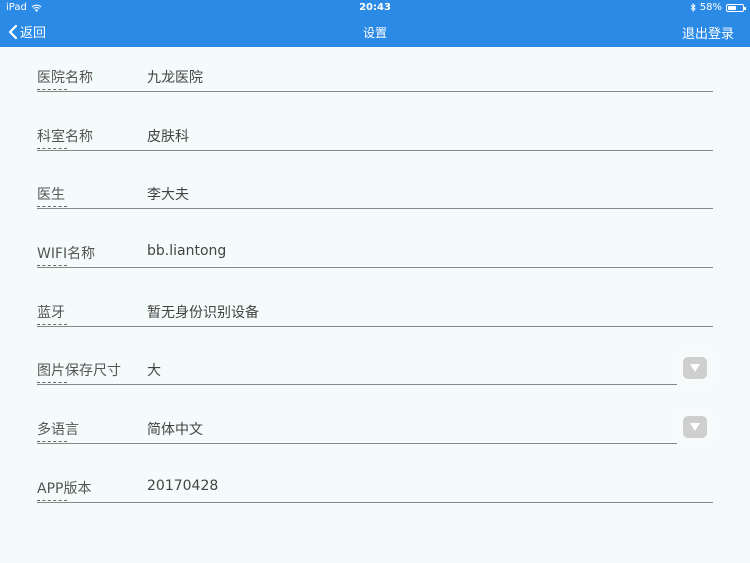  I want to click on wifi-name-field: bb.liantong, so click(186, 251).